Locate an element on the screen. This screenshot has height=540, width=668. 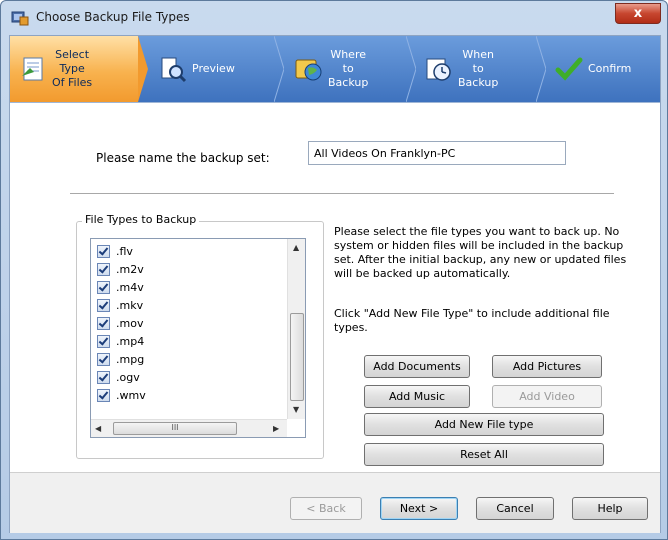
list-item: .mpg is located at coordinates (120, 359).